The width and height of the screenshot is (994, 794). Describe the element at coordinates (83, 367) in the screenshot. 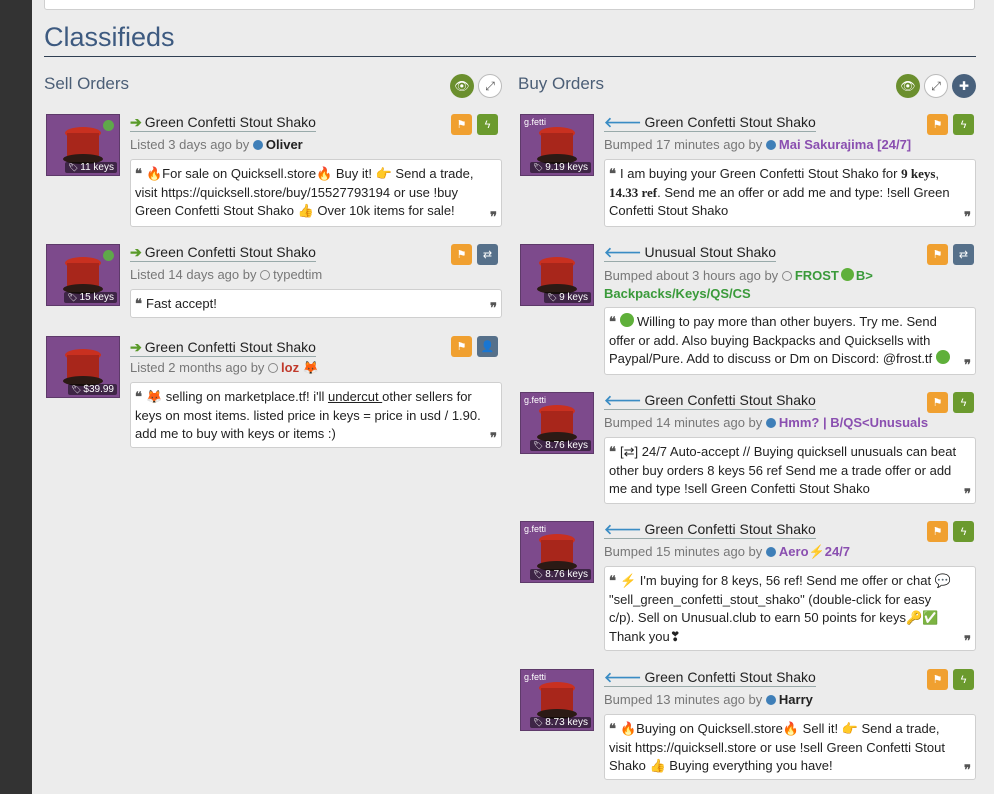

I see `item-thumbnail: 🏷 $39.99` at that location.